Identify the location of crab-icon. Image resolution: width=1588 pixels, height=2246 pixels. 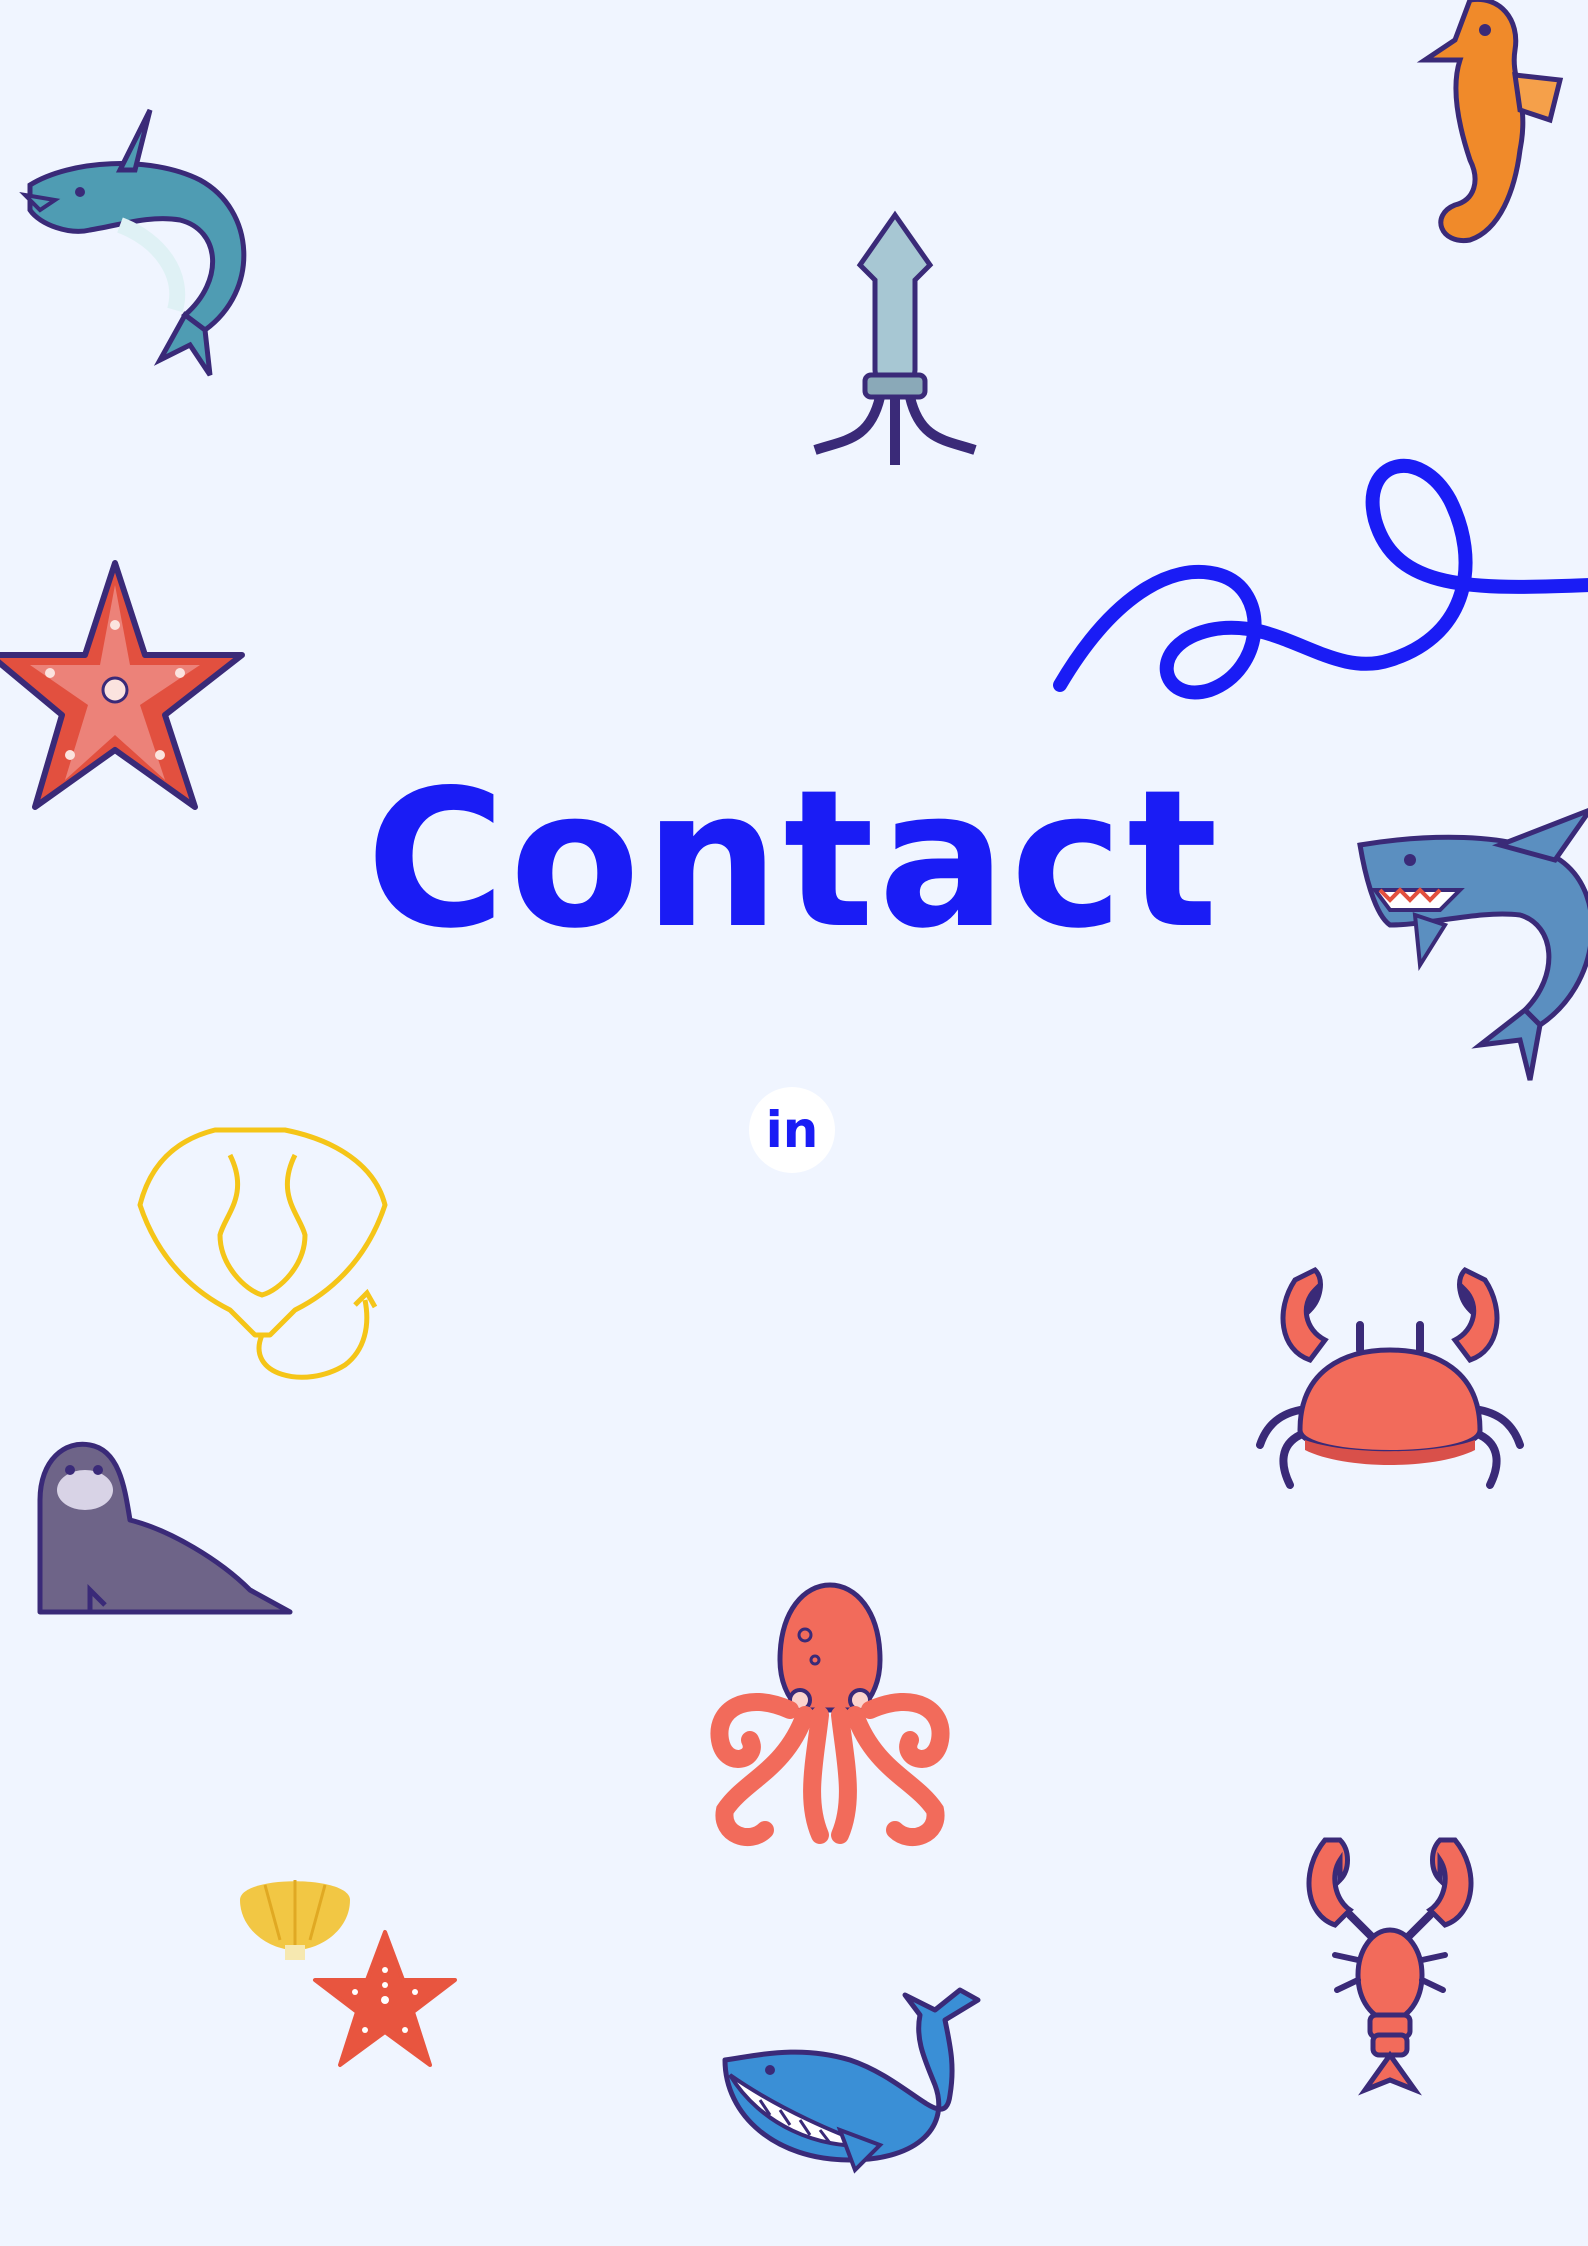
(1390, 1377).